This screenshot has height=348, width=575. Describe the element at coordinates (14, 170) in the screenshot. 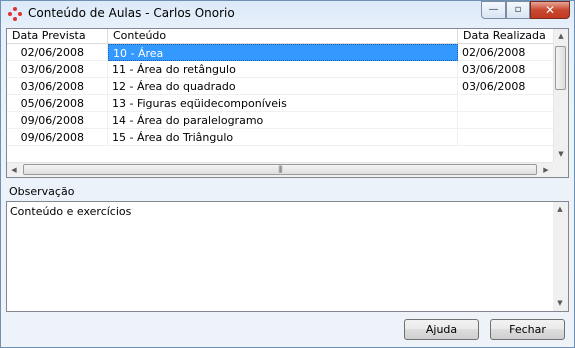

I see `scroll-left-arrow-icon: ◀` at that location.